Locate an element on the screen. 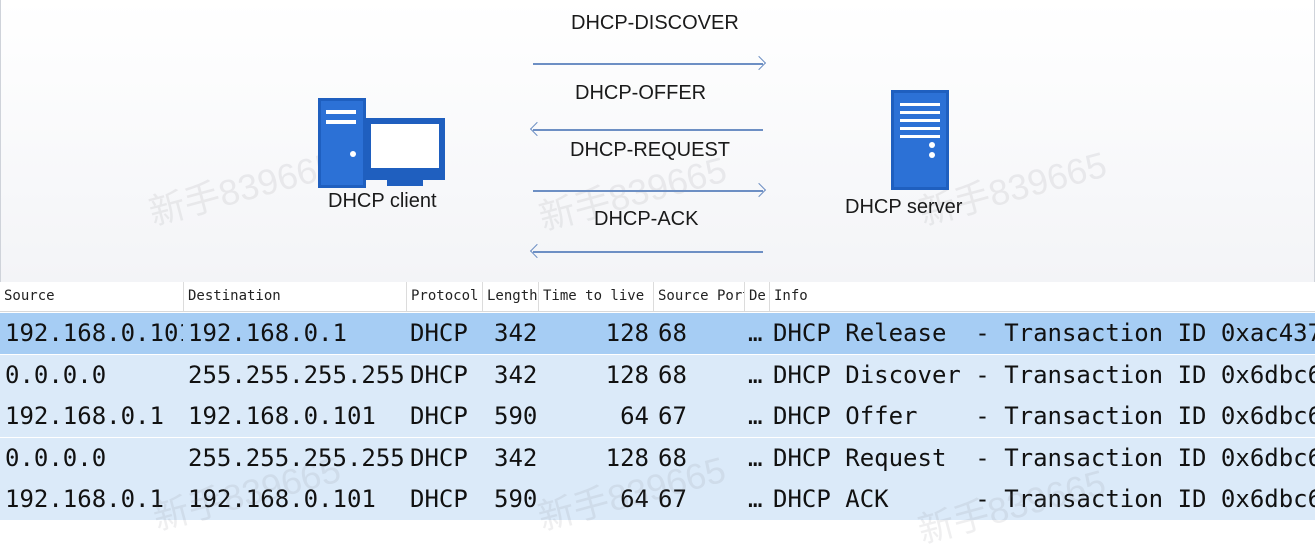 The image size is (1315, 554). column-header-ttl: Time to live is located at coordinates (595, 296).